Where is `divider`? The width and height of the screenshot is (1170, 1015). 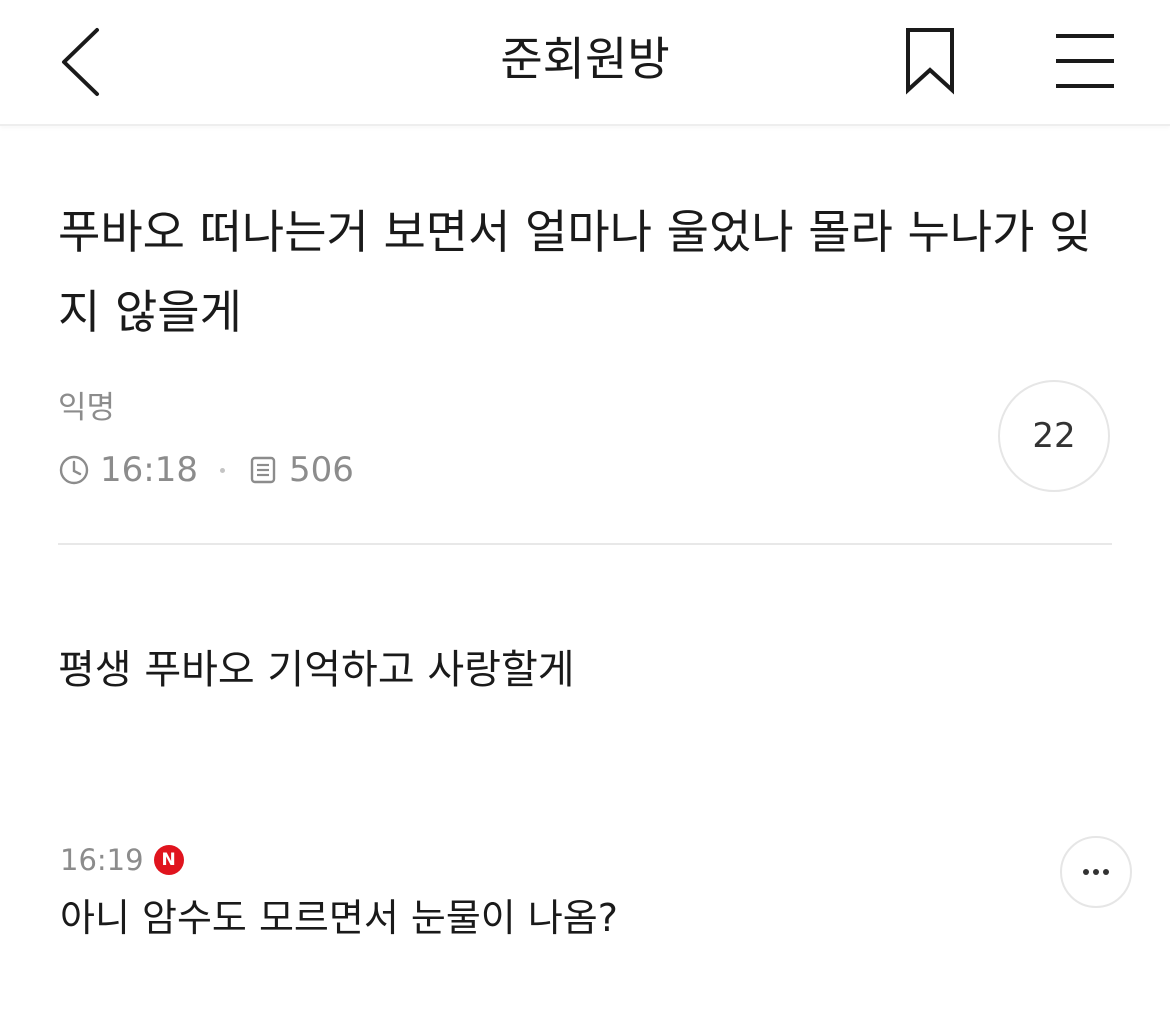 divider is located at coordinates (585, 544).